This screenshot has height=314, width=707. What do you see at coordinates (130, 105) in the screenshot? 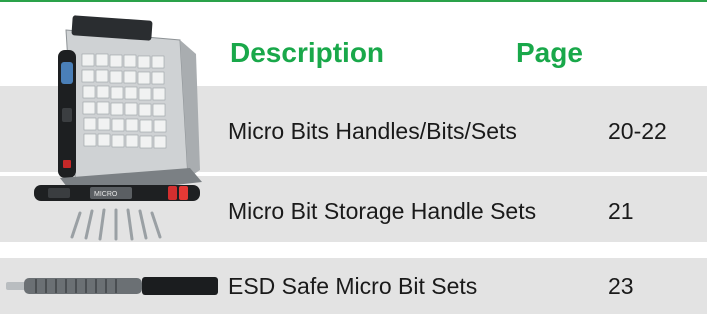
I see `micro-bit-handle-case-set-icon` at bounding box center [130, 105].